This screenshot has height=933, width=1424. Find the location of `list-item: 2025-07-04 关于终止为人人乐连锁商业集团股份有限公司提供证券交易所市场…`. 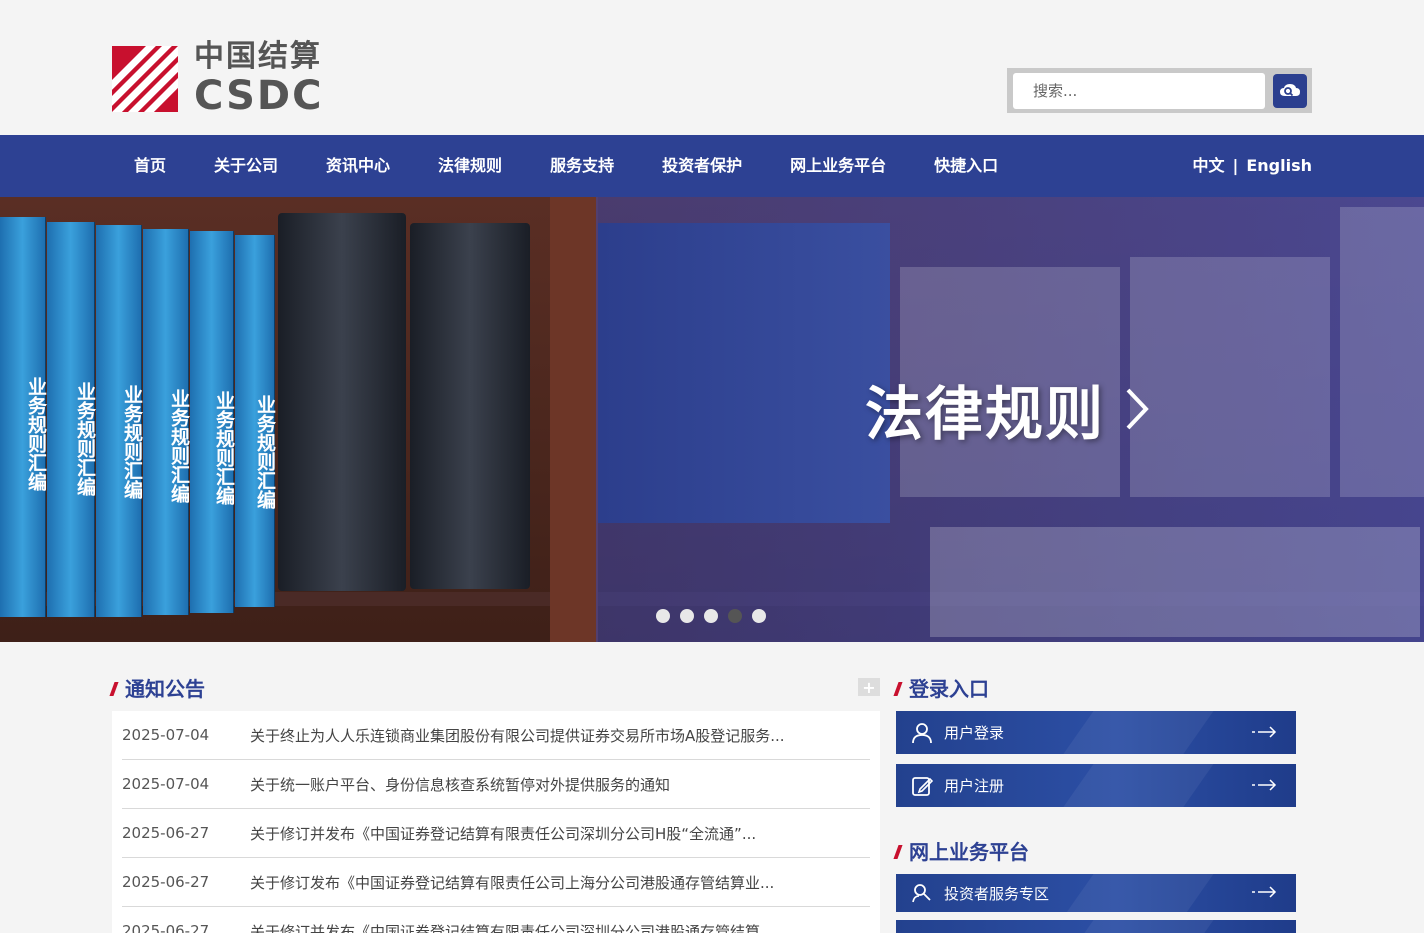

list-item: 2025-07-04 关于终止为人人乐连锁商业集团股份有限公司提供证券交易所市场… is located at coordinates (496, 735).